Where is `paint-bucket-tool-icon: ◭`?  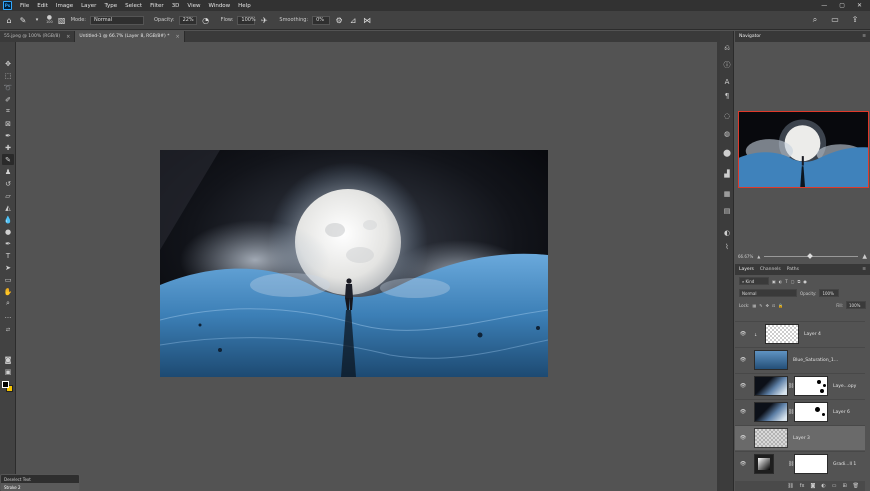 paint-bucket-tool-icon: ◭ is located at coordinates (8, 207).